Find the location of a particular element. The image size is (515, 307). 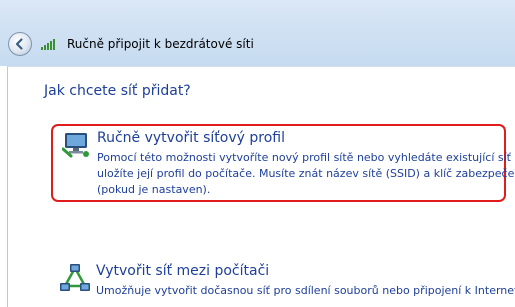

option-title: Ručně vytvořit síťový profil is located at coordinates (191, 138).